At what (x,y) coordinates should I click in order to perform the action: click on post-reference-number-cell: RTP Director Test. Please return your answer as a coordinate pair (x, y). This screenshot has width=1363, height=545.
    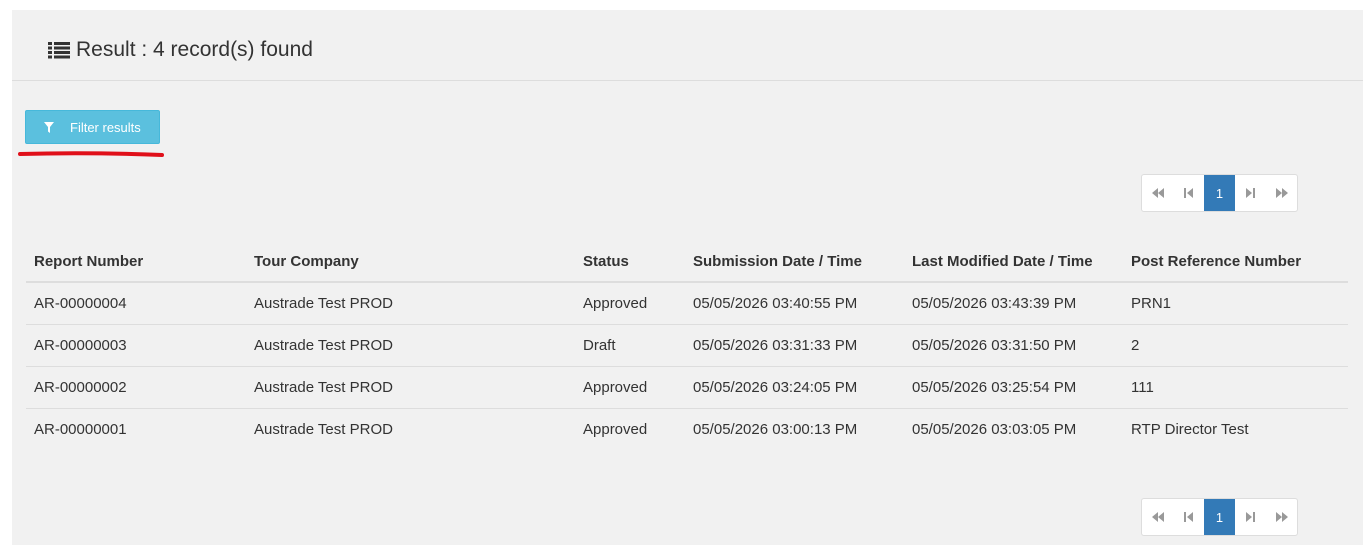
    Looking at the image, I should click on (1190, 429).